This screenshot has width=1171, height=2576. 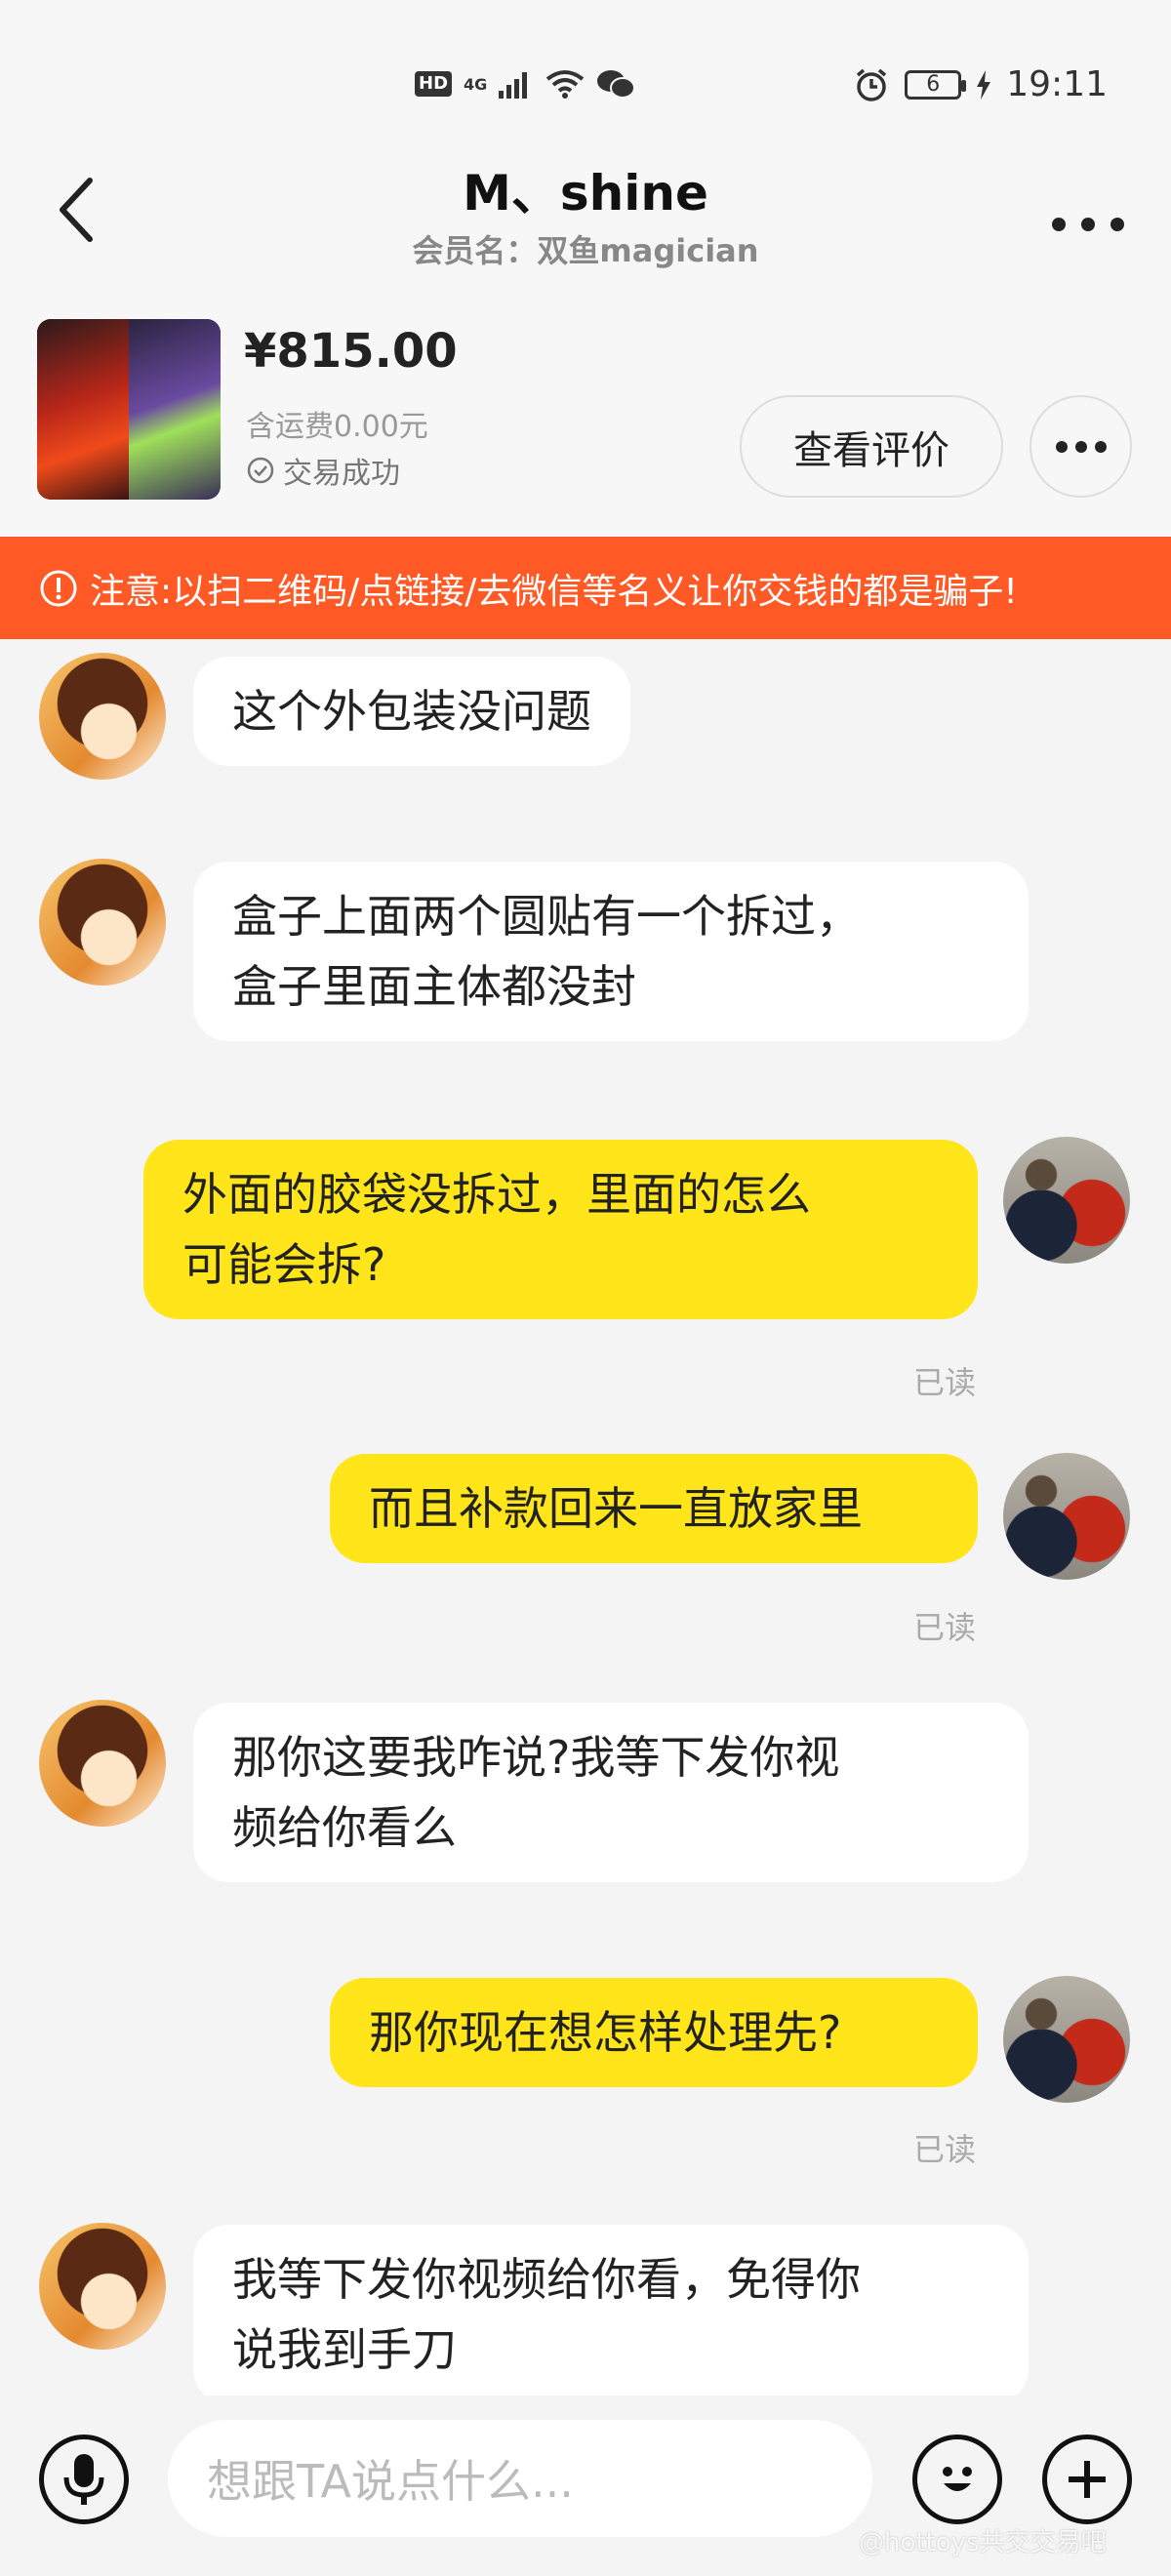 What do you see at coordinates (585, 224) in the screenshot?
I see `chat-header: M、shine 会员名：双鱼magician` at bounding box center [585, 224].